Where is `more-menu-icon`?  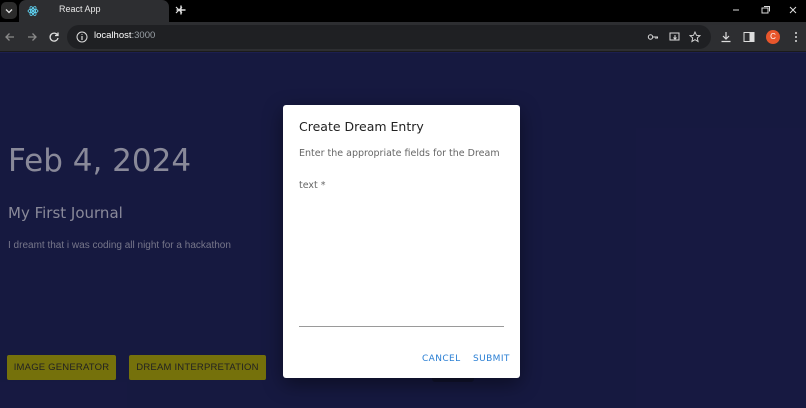 more-menu-icon is located at coordinates (796, 37).